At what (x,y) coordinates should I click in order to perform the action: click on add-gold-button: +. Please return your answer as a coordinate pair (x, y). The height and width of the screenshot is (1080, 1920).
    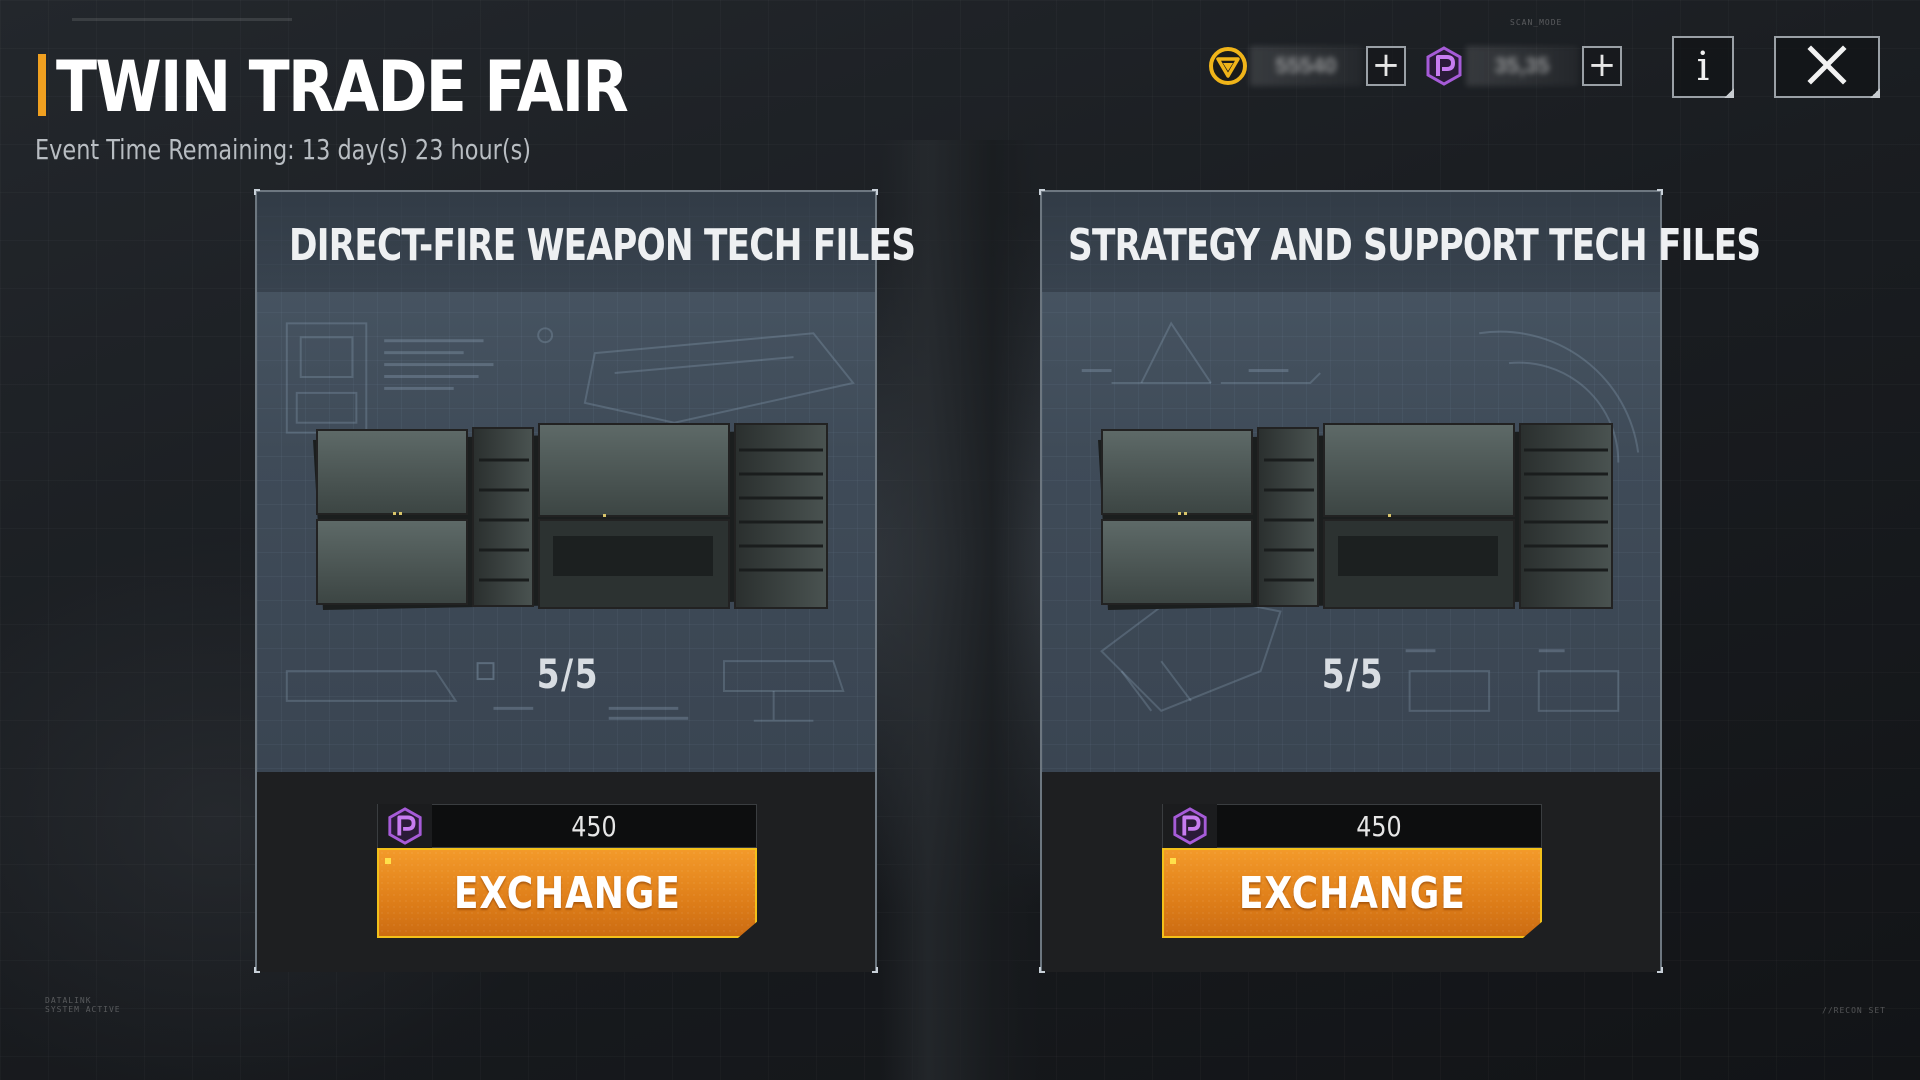
    Looking at the image, I should click on (1386, 66).